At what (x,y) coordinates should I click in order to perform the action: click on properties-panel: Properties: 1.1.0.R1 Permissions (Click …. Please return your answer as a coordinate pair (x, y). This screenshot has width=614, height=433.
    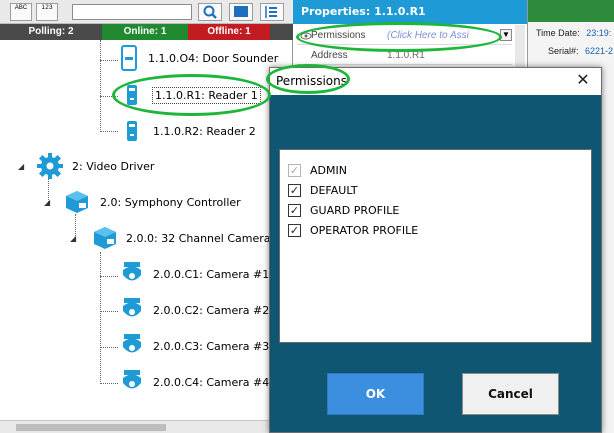
    Looking at the image, I should click on (410, 37).